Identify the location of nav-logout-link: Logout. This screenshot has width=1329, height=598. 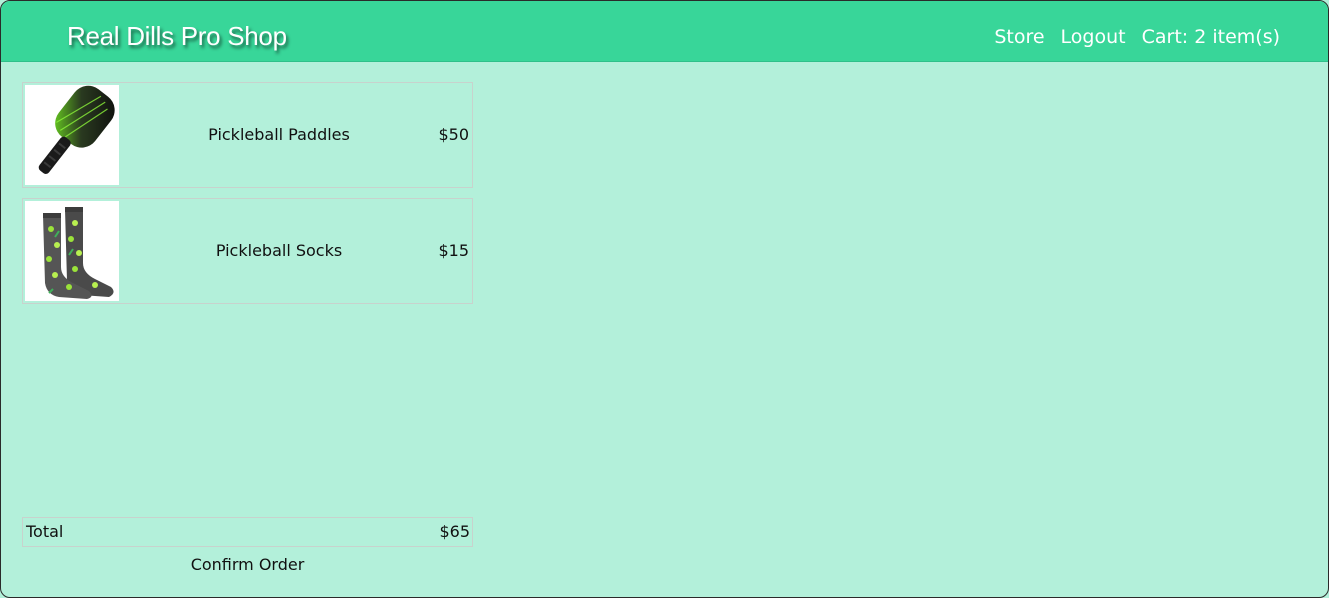
(1093, 37).